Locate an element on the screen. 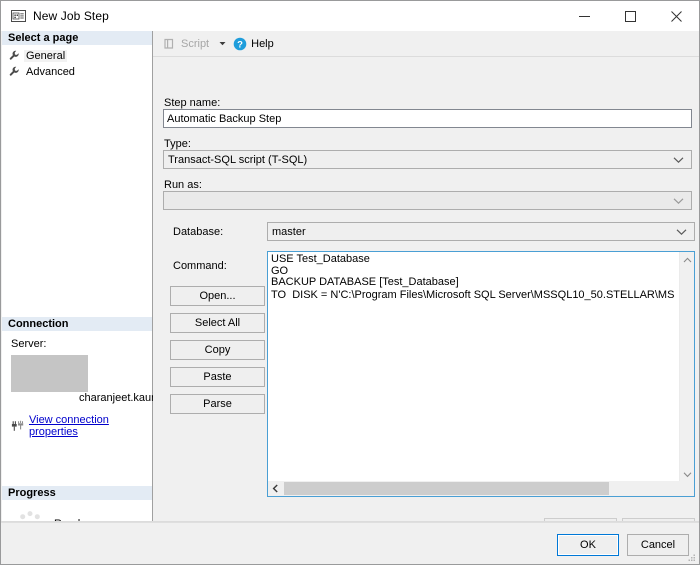 The width and height of the screenshot is (700, 565). job-step-icon is located at coordinates (18, 16).